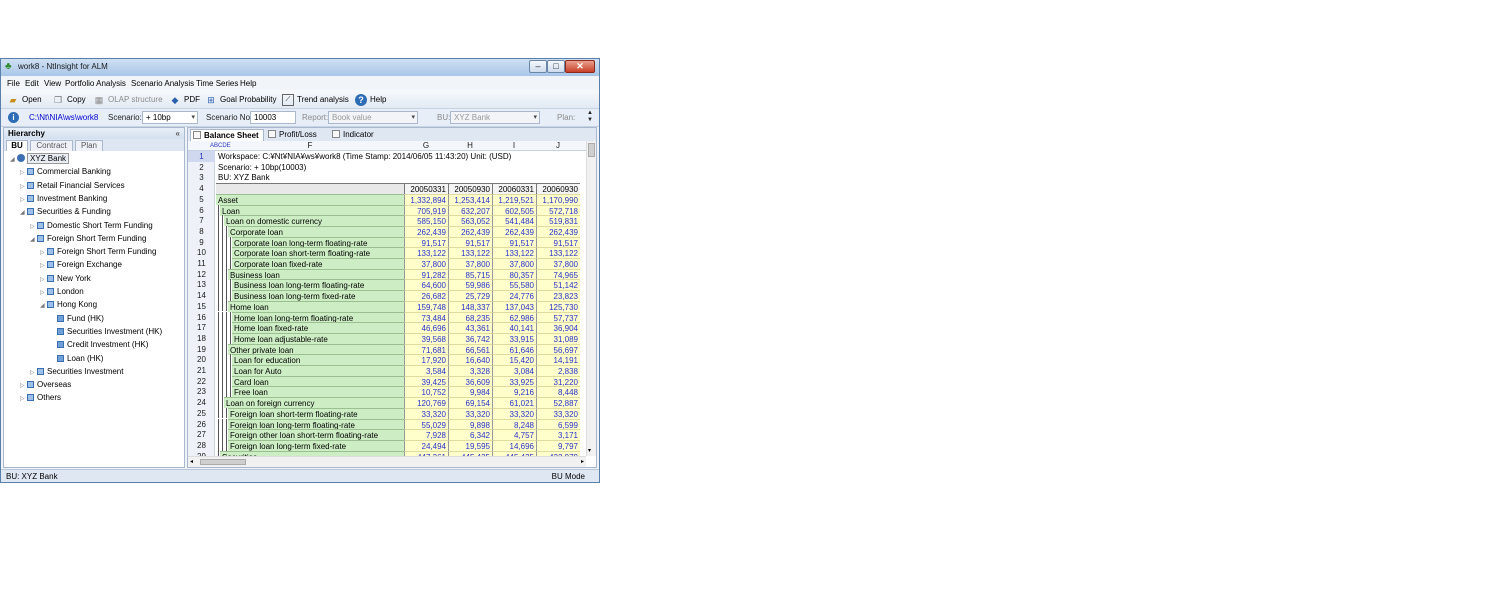 This screenshot has width=1500, height=600. I want to click on value-cell: 17,920, so click(426, 360).